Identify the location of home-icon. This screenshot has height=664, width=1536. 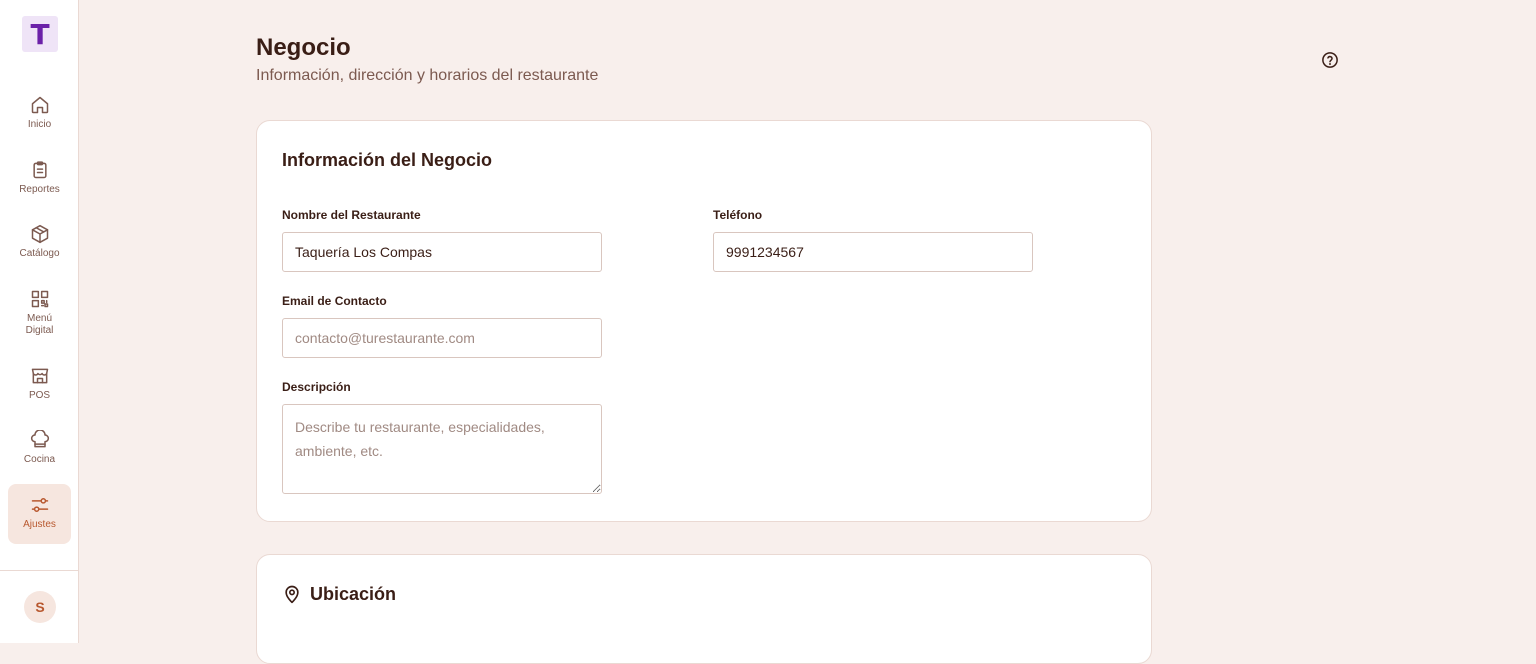
(39, 105).